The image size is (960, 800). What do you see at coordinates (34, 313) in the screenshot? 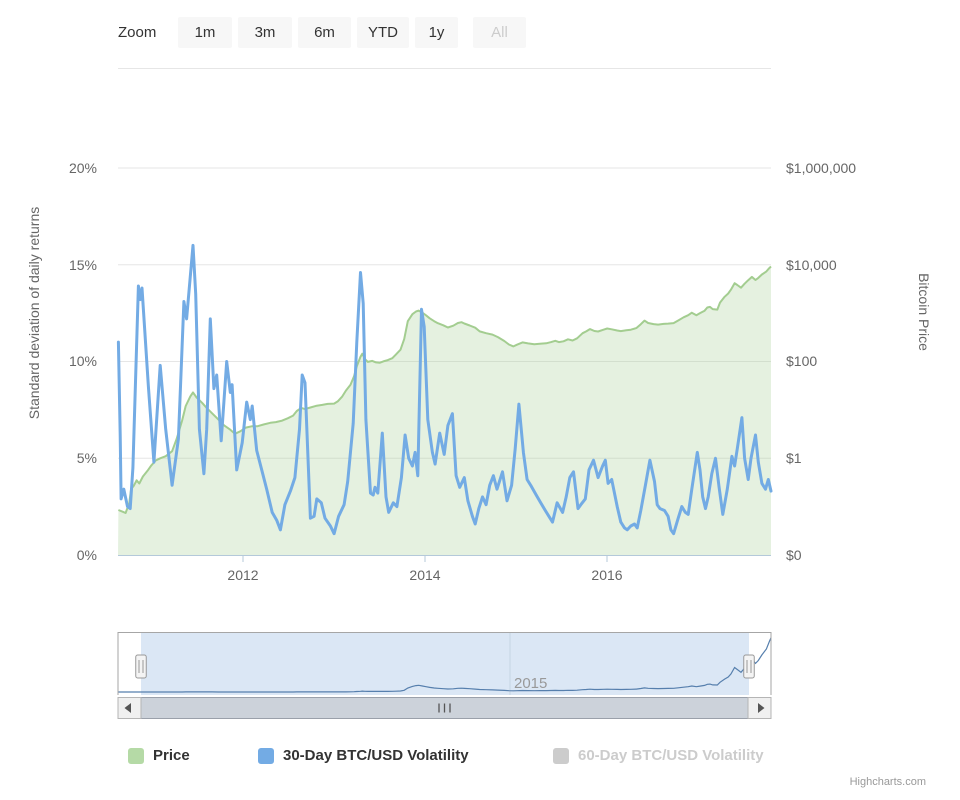
I see `y-left-axis-title: Standard deviation of daily returns` at bounding box center [34, 313].